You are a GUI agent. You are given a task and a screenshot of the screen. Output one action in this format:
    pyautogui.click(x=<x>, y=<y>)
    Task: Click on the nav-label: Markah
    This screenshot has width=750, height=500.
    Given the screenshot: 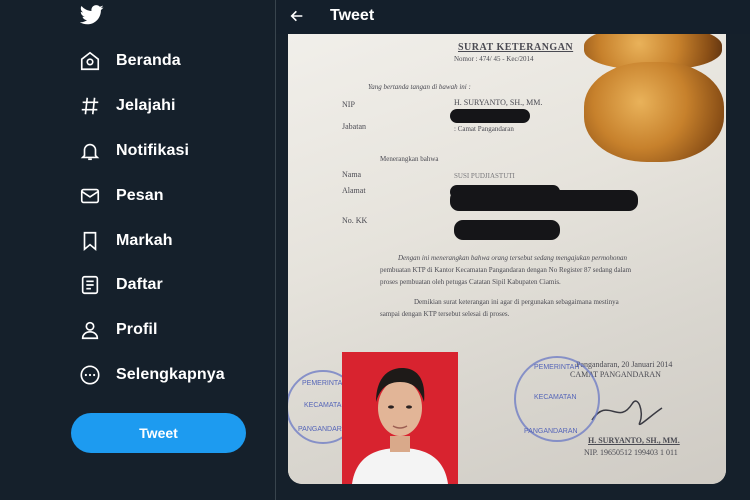 What is the action you would take?
    pyautogui.click(x=144, y=240)
    